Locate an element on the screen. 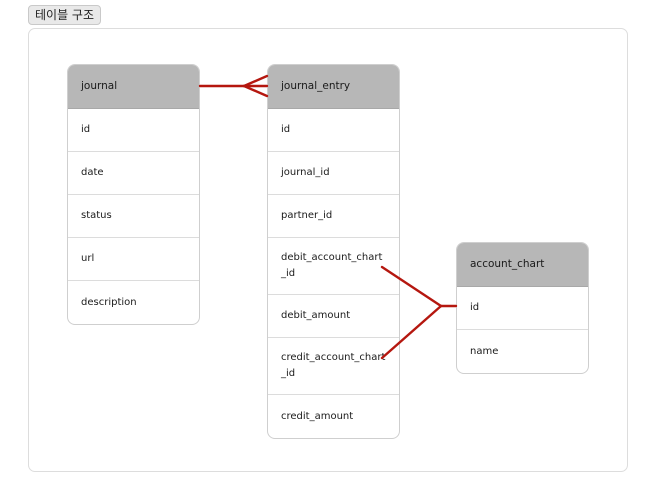 The height and width of the screenshot is (500, 655). table-journal-entry-field-debit-amount: debit_amount is located at coordinates (333, 316).